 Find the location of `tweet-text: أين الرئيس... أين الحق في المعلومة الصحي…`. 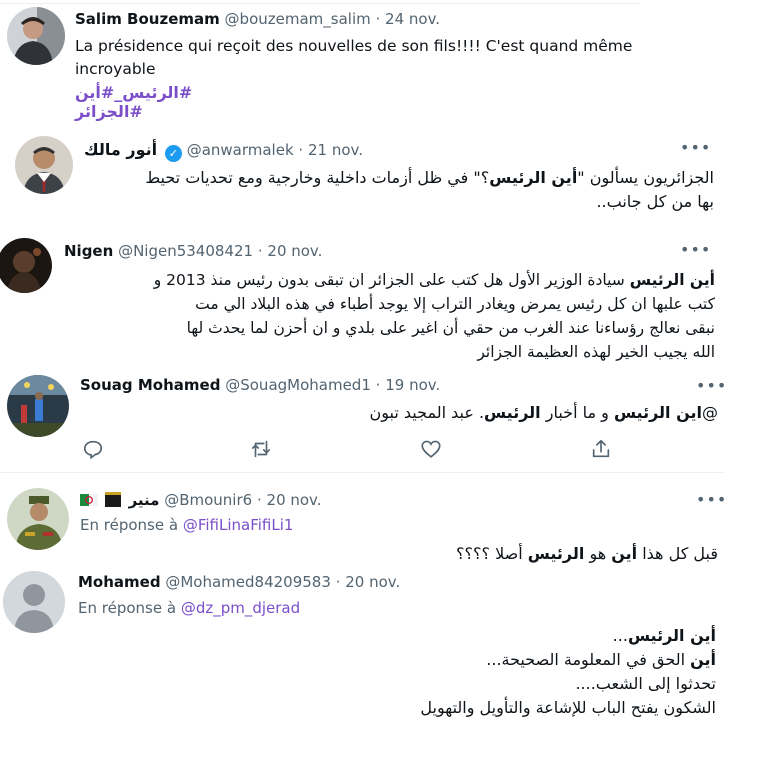

tweet-text: أين الرئيس... أين الحق في المعلومة الصحي… is located at coordinates (397, 672).